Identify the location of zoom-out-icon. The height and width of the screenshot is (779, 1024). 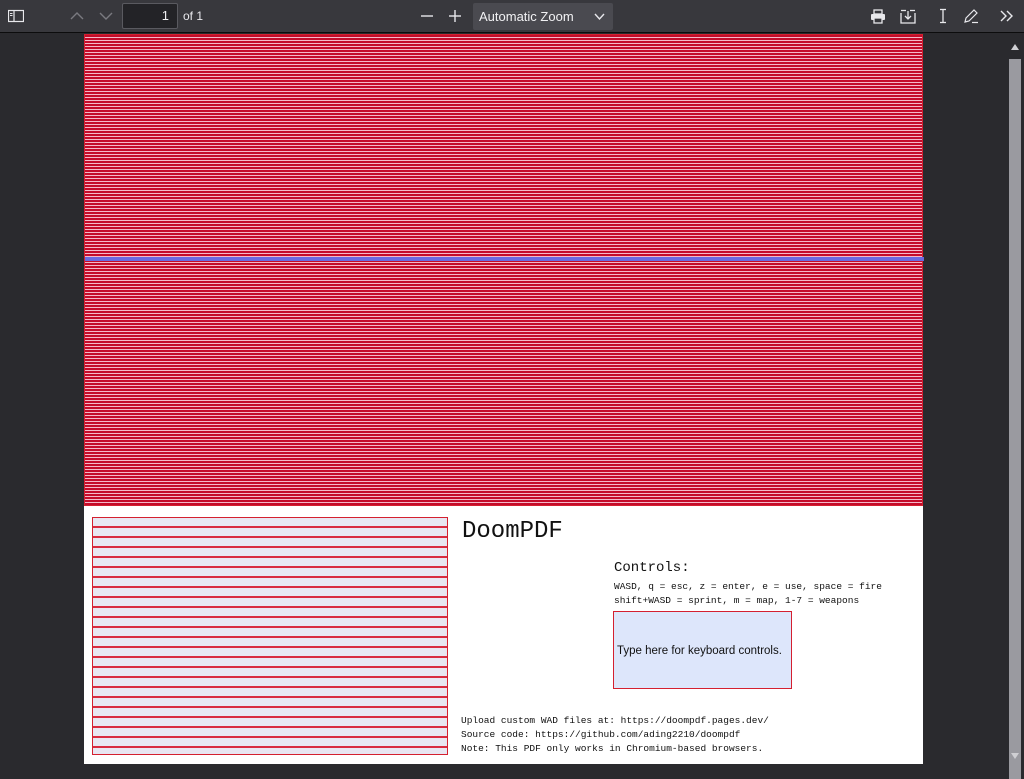
(427, 16).